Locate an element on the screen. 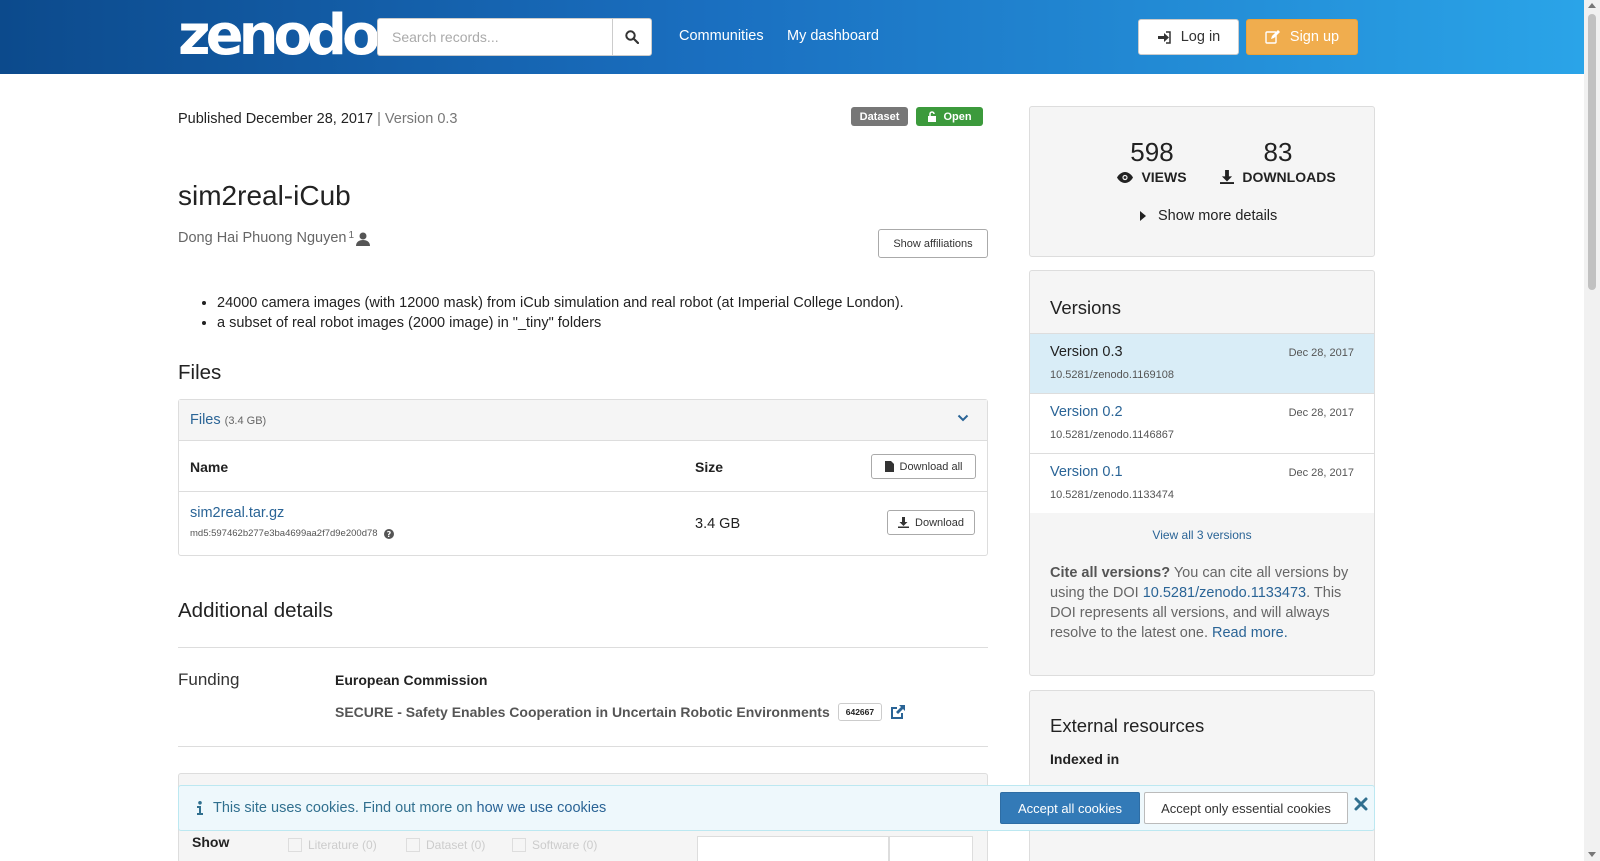 The width and height of the screenshot is (1600, 861). login-button: Log in is located at coordinates (1188, 37).